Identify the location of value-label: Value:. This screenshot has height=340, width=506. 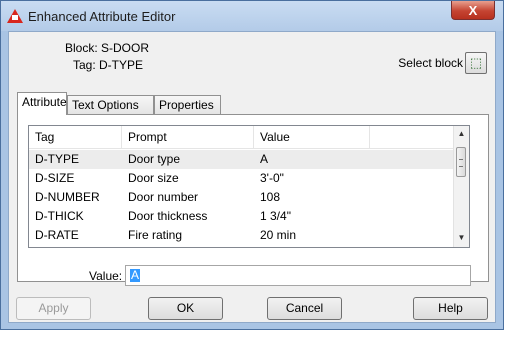
(106, 276).